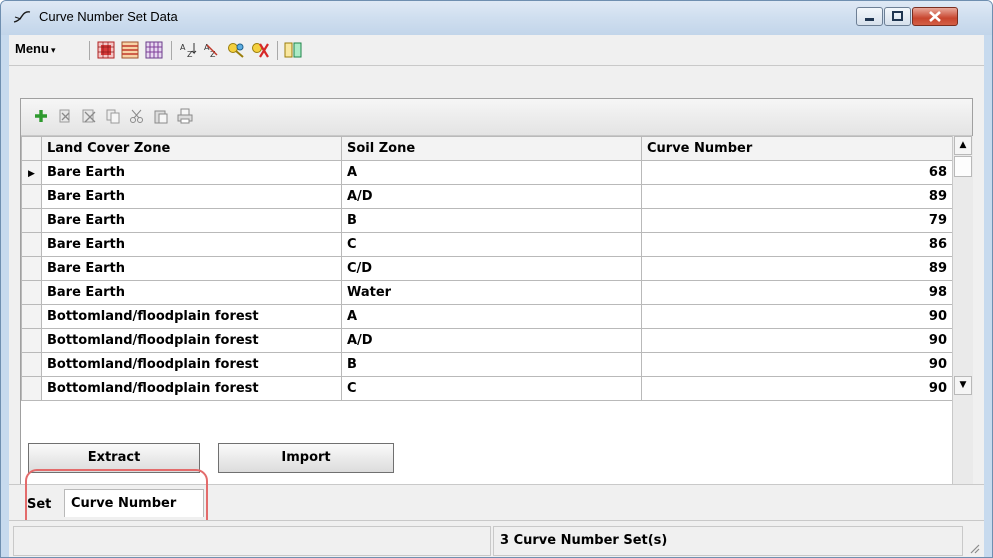  Describe the element at coordinates (869, 19) in the screenshot. I see `minimize-icon` at that location.